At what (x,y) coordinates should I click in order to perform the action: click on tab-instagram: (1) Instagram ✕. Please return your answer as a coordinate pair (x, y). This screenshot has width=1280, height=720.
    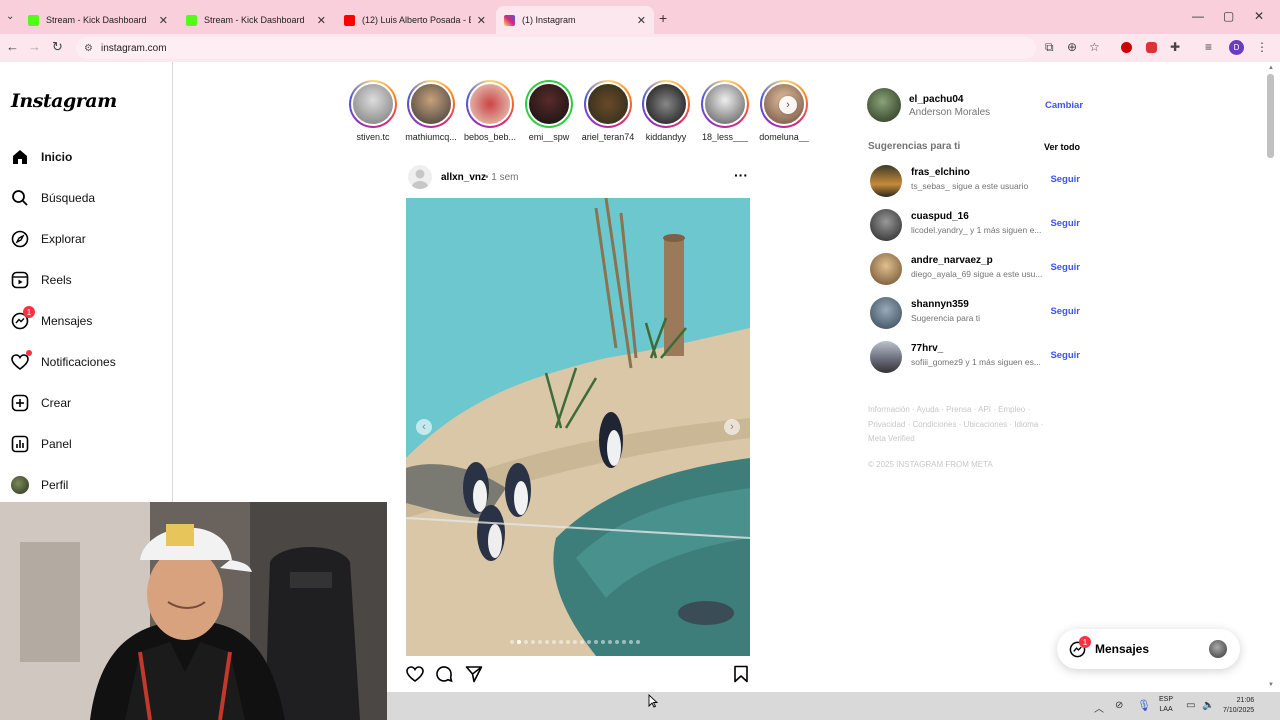
    Looking at the image, I should click on (575, 20).